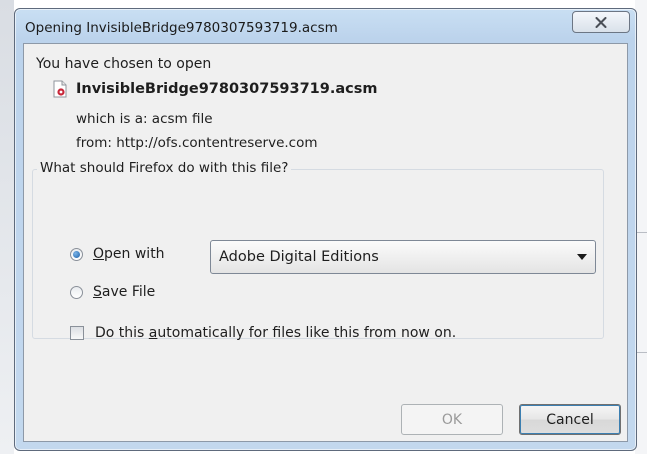 The image size is (647, 454). Describe the element at coordinates (299, 257) in the screenshot. I see `application-select-value: Adobe Digital Editions` at that location.